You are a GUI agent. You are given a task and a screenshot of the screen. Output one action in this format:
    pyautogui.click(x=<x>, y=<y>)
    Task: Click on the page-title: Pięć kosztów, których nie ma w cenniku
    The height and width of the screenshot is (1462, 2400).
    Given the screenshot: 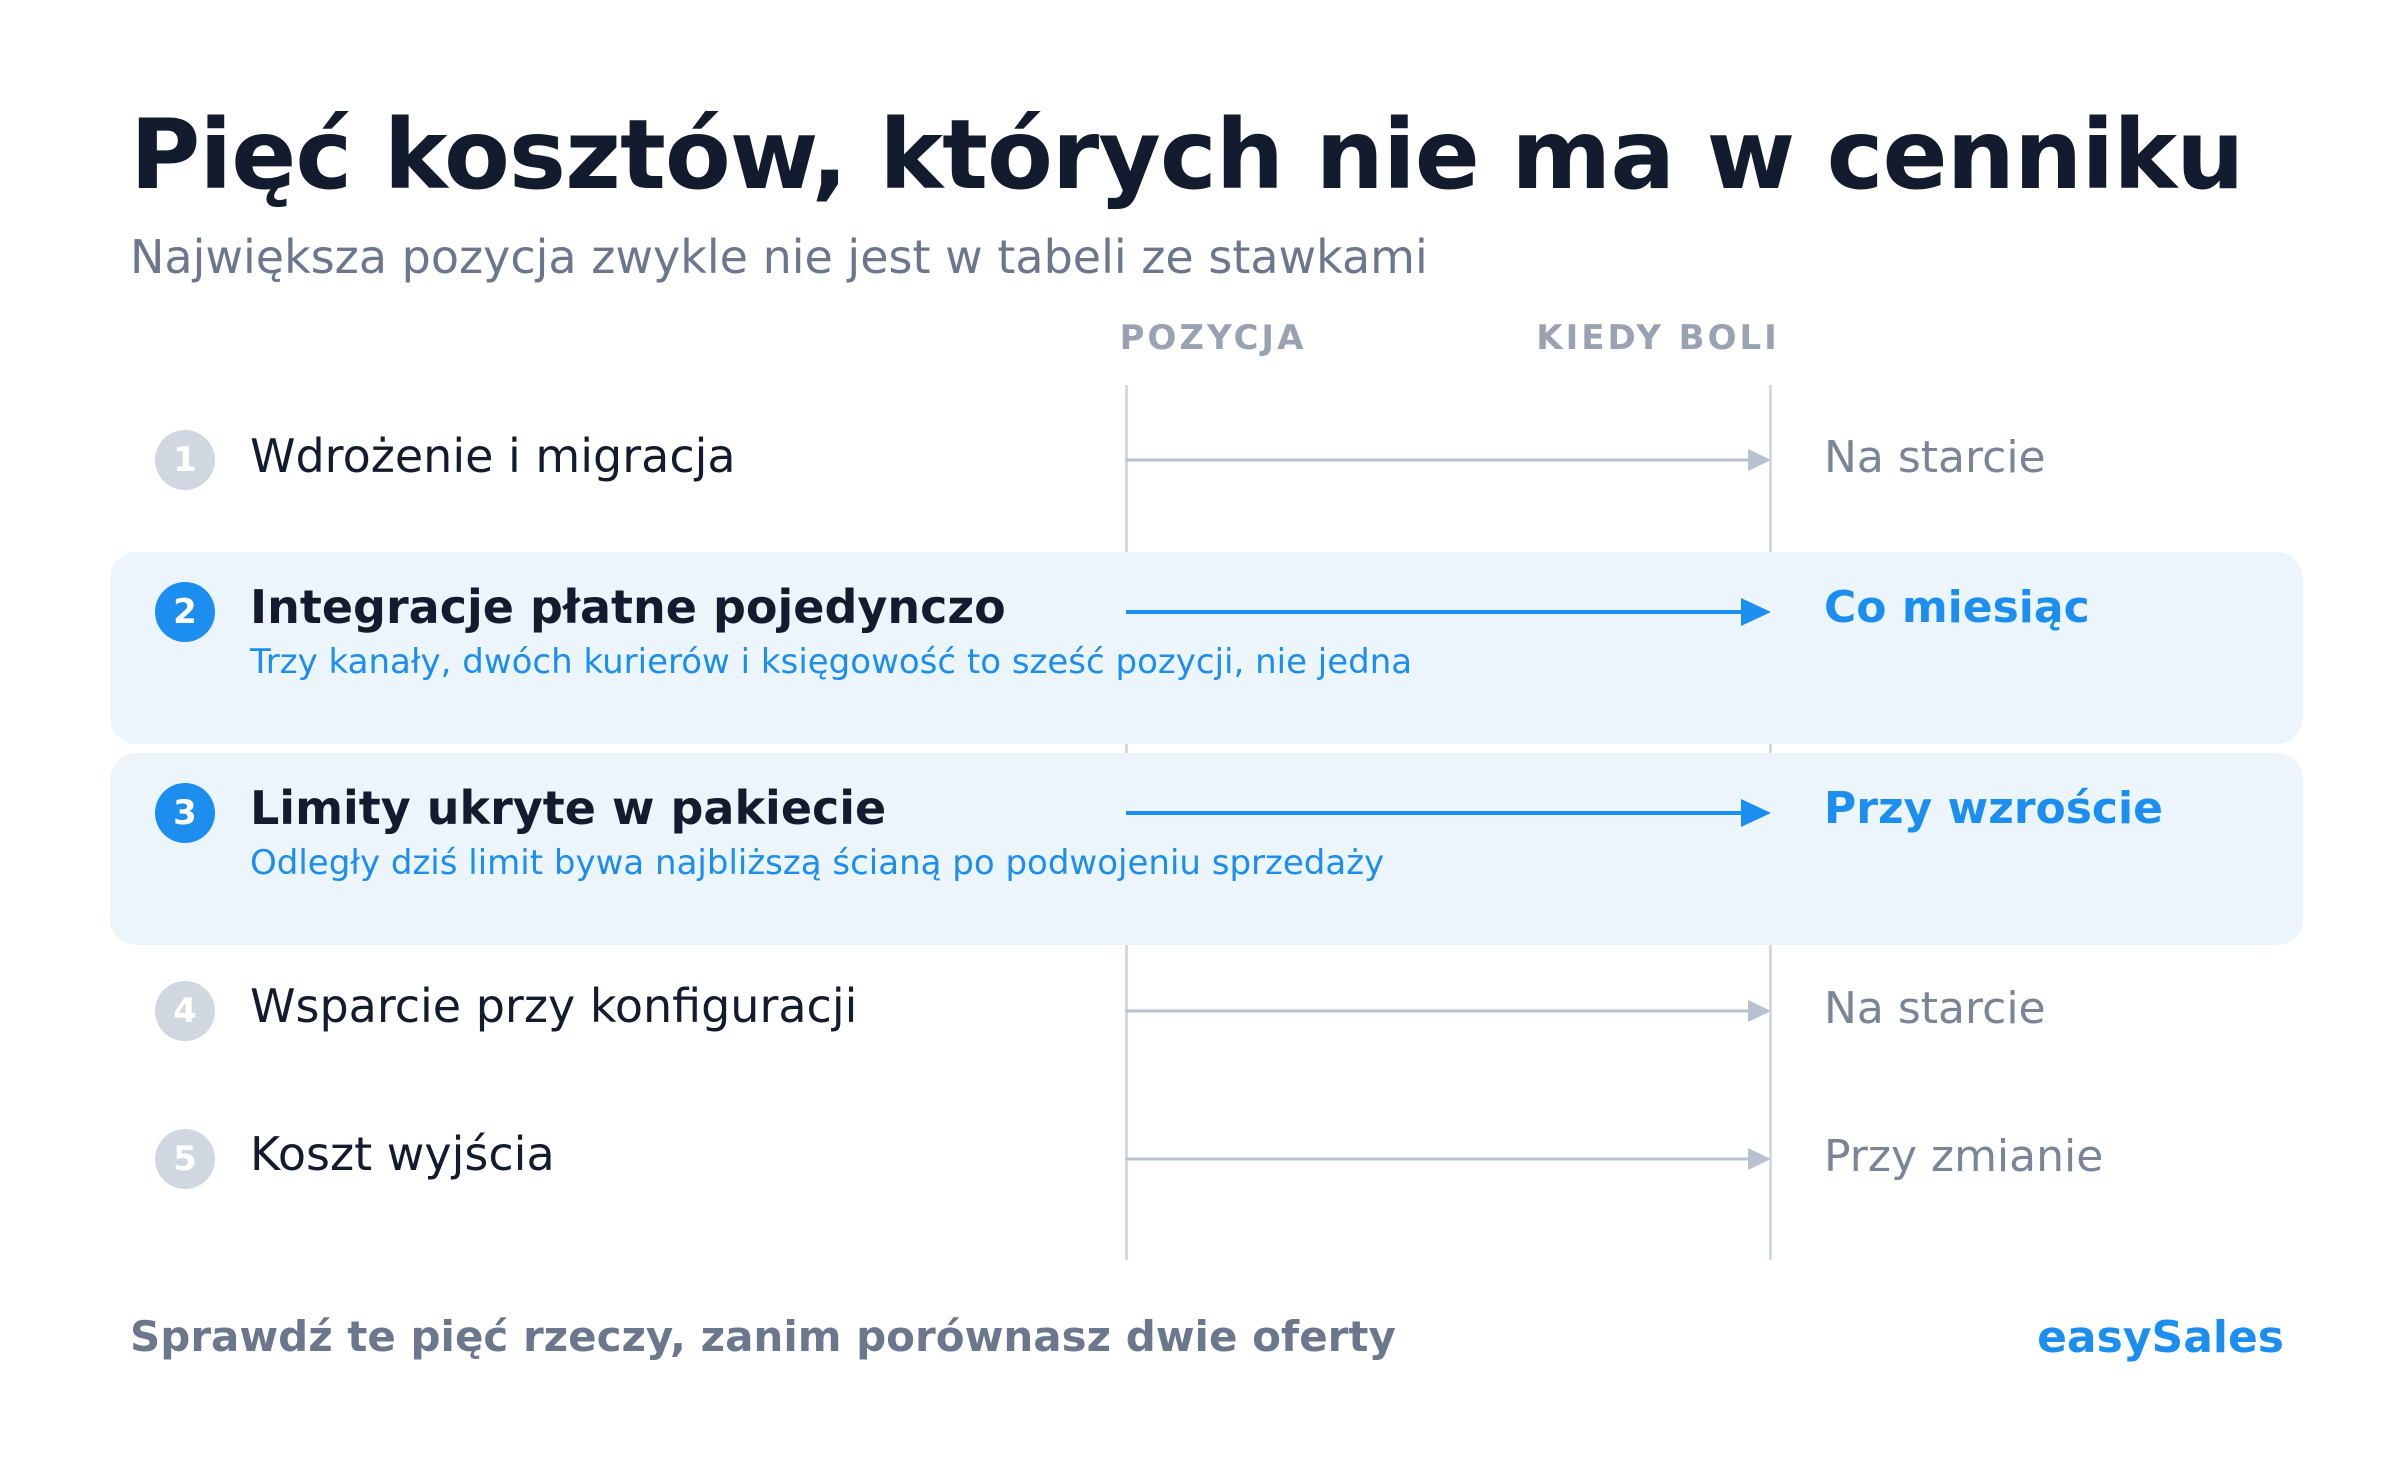 What is the action you would take?
    pyautogui.click(x=1187, y=155)
    